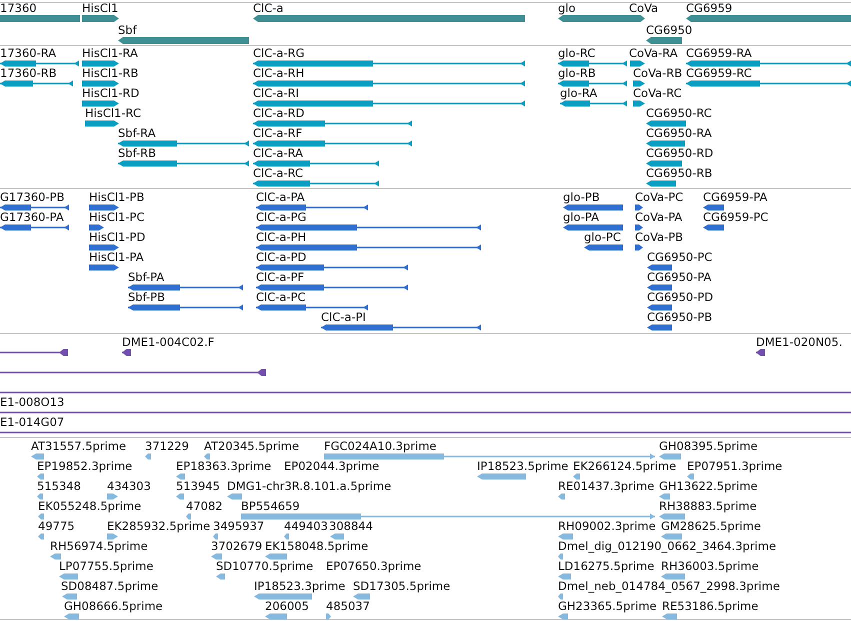  I want to click on transcript-label: CG6959-RC, so click(719, 73).